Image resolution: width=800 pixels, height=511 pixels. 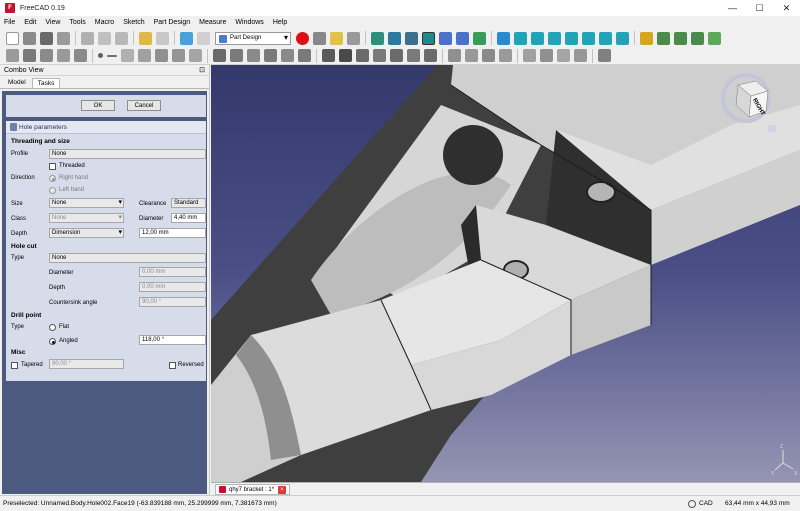 What do you see at coordinates (100, 55) in the screenshot?
I see `datum-point-icon` at bounding box center [100, 55].